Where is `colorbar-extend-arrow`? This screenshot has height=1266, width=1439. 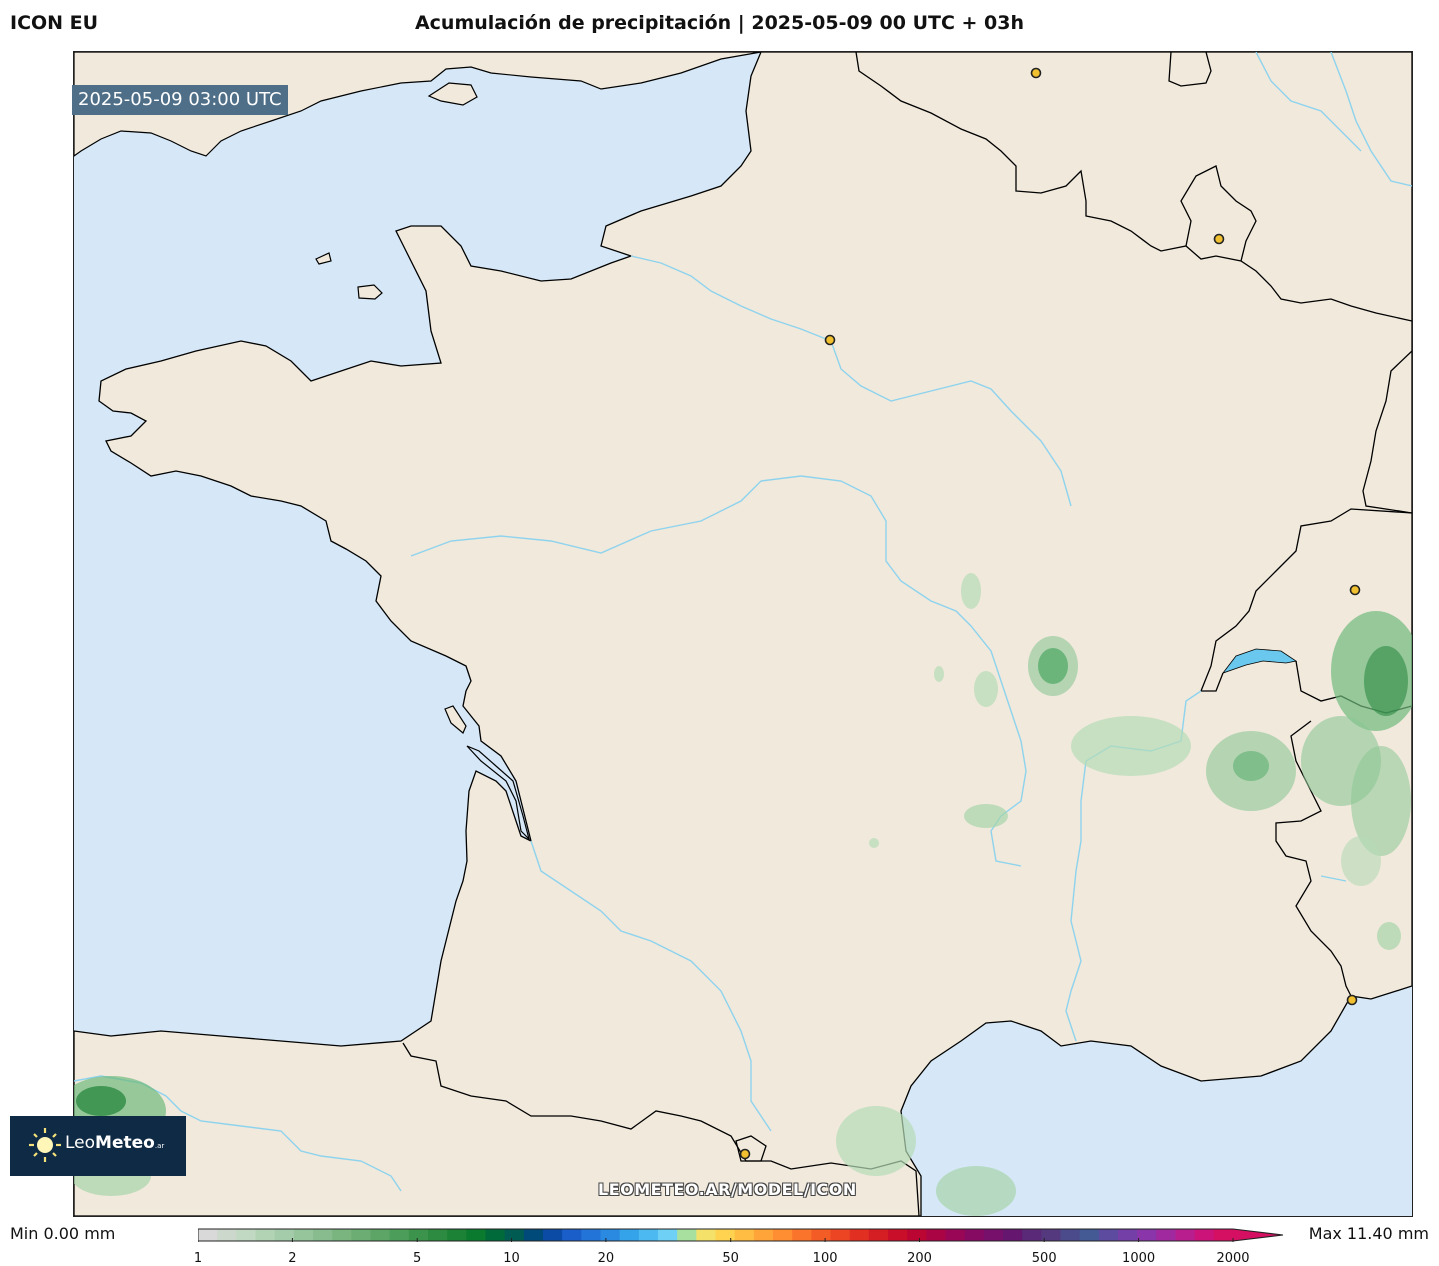 colorbar-extend-arrow is located at coordinates (1258, 1235).